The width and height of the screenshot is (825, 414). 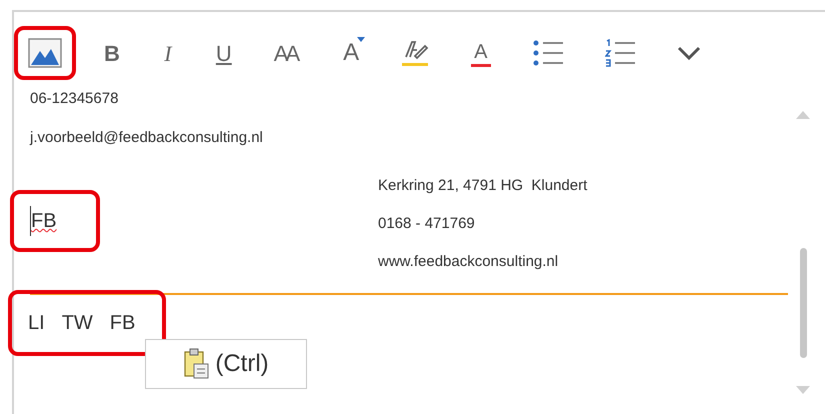 I want to click on email-address: j.voorbeeld@feedbackconsulting.nl, so click(x=146, y=138).